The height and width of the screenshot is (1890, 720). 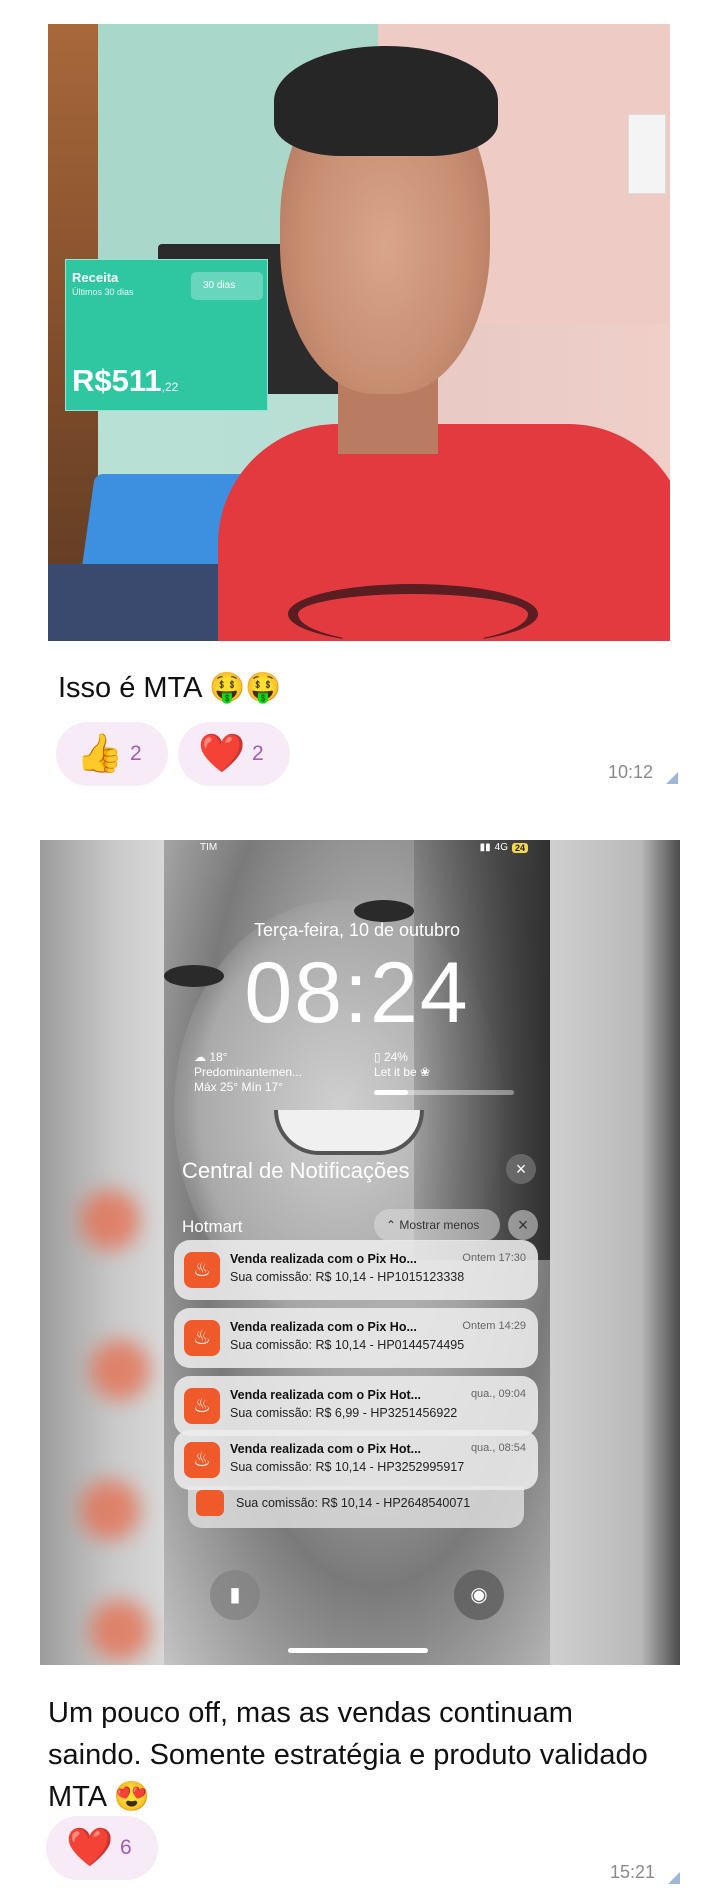 I want to click on message-time: 10:12, so click(x=631, y=772).